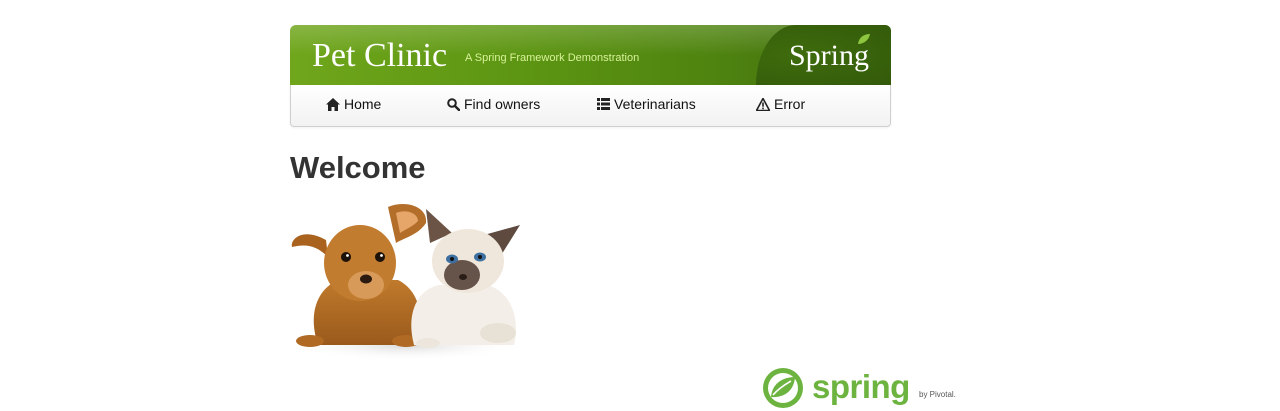 Image resolution: width=1280 pixels, height=411 pixels. I want to click on warning-icon, so click(763, 104).